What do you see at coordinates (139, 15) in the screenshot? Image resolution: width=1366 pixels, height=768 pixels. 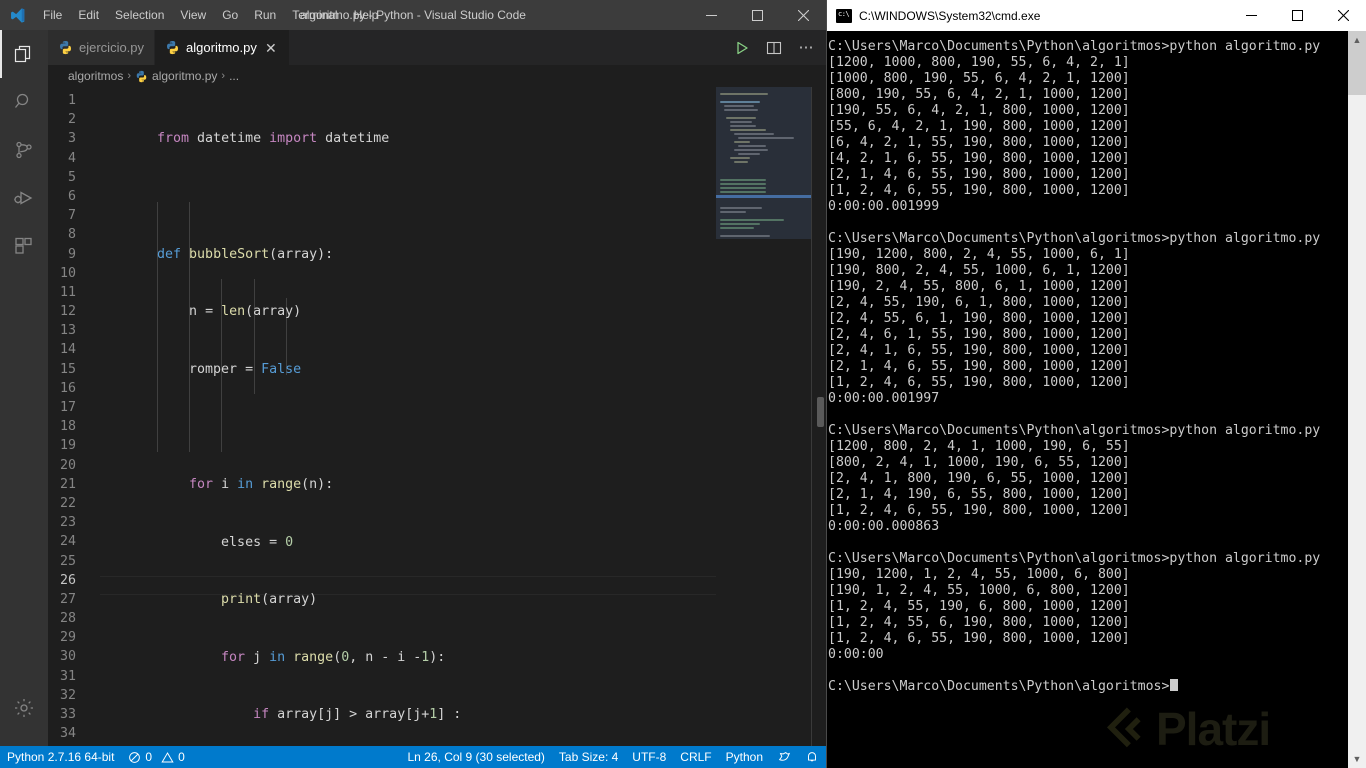 I see `menu-selection: Selection` at bounding box center [139, 15].